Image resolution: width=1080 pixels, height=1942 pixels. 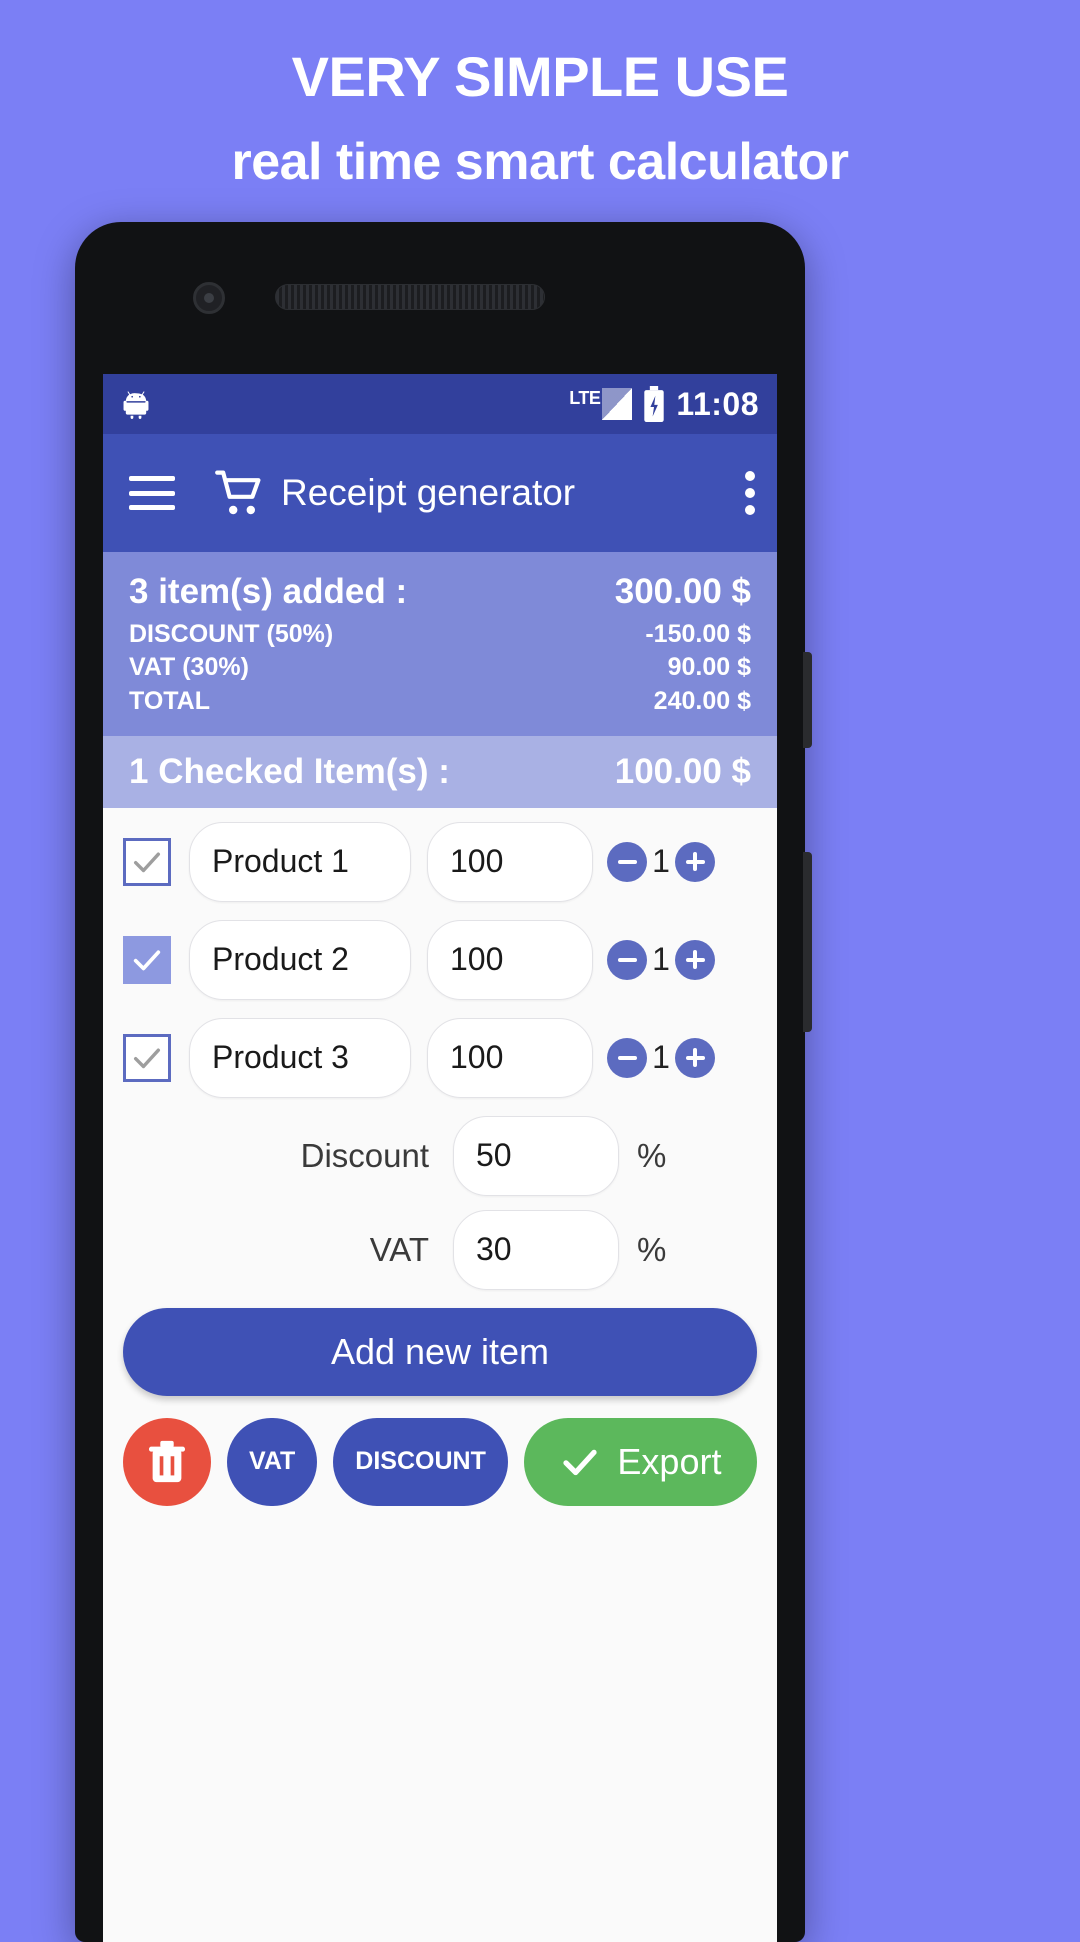 I want to click on discount-button-label: DISCOUNT, so click(x=420, y=1461).